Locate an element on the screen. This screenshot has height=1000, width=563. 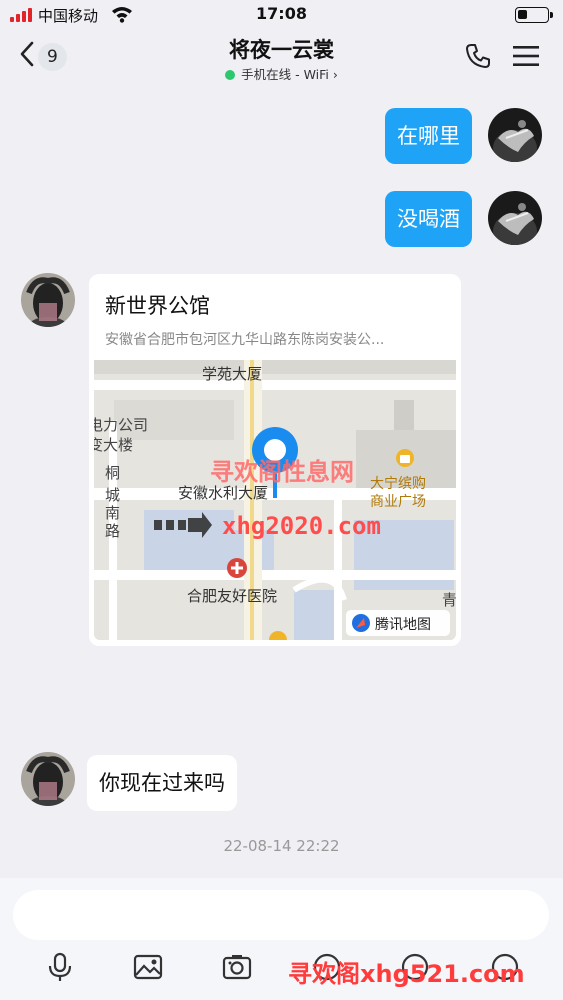
message-bubble-received: 你现在过来吗 is located at coordinates (162, 783).